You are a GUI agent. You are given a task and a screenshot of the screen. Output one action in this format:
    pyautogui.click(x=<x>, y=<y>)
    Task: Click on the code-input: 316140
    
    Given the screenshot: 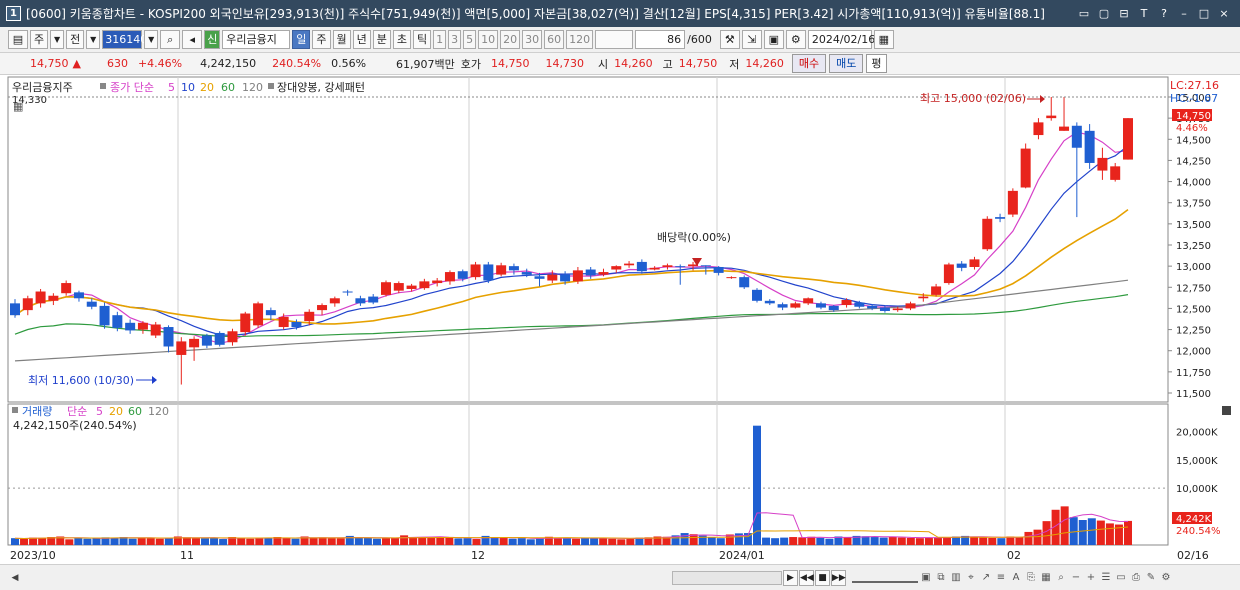 What is the action you would take?
    pyautogui.click(x=124, y=39)
    